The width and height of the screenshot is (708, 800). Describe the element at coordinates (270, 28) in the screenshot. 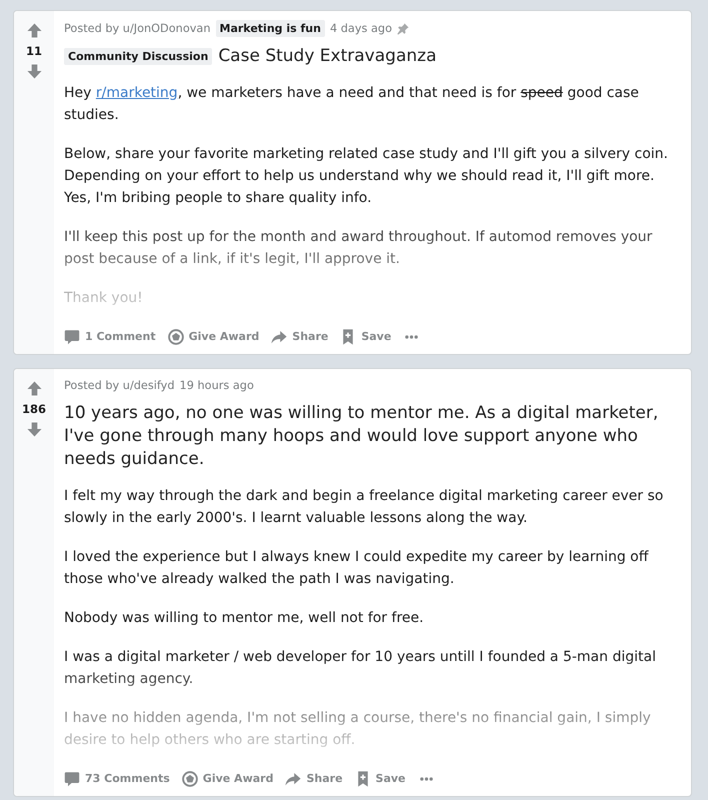

I see `user-flair: Marketing is fun` at that location.